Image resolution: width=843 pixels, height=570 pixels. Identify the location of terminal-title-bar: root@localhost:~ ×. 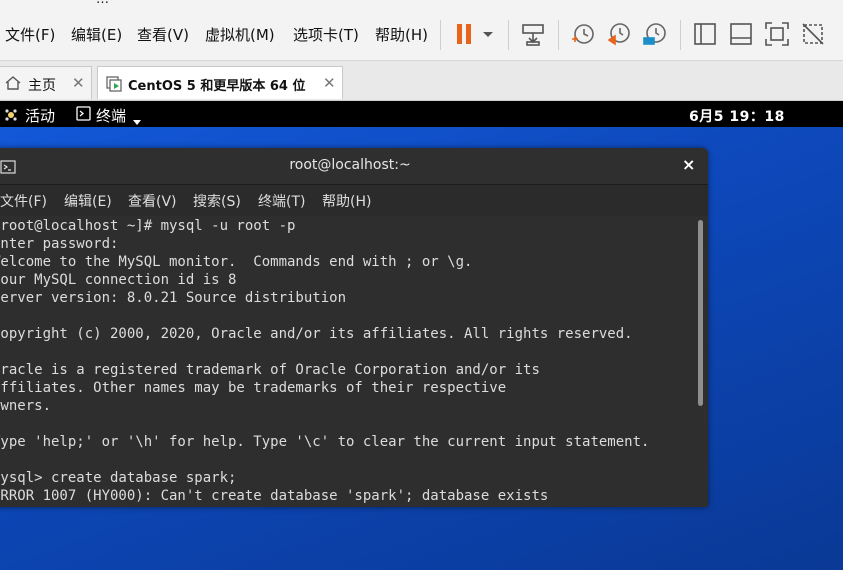
(354, 166).